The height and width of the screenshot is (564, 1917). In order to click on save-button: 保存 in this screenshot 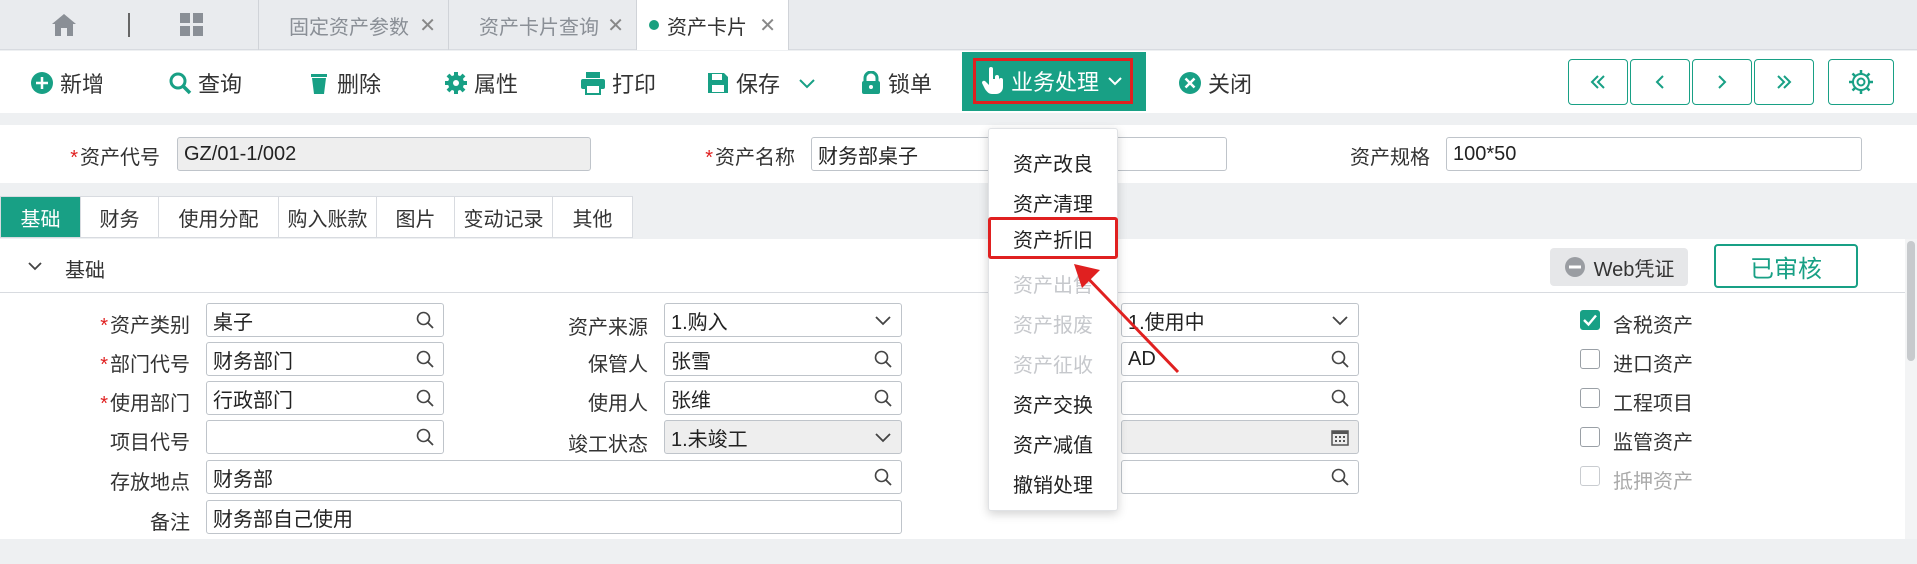, I will do `click(762, 83)`.